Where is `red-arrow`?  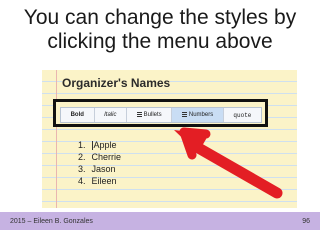 red-arrow is located at coordinates (228, 163).